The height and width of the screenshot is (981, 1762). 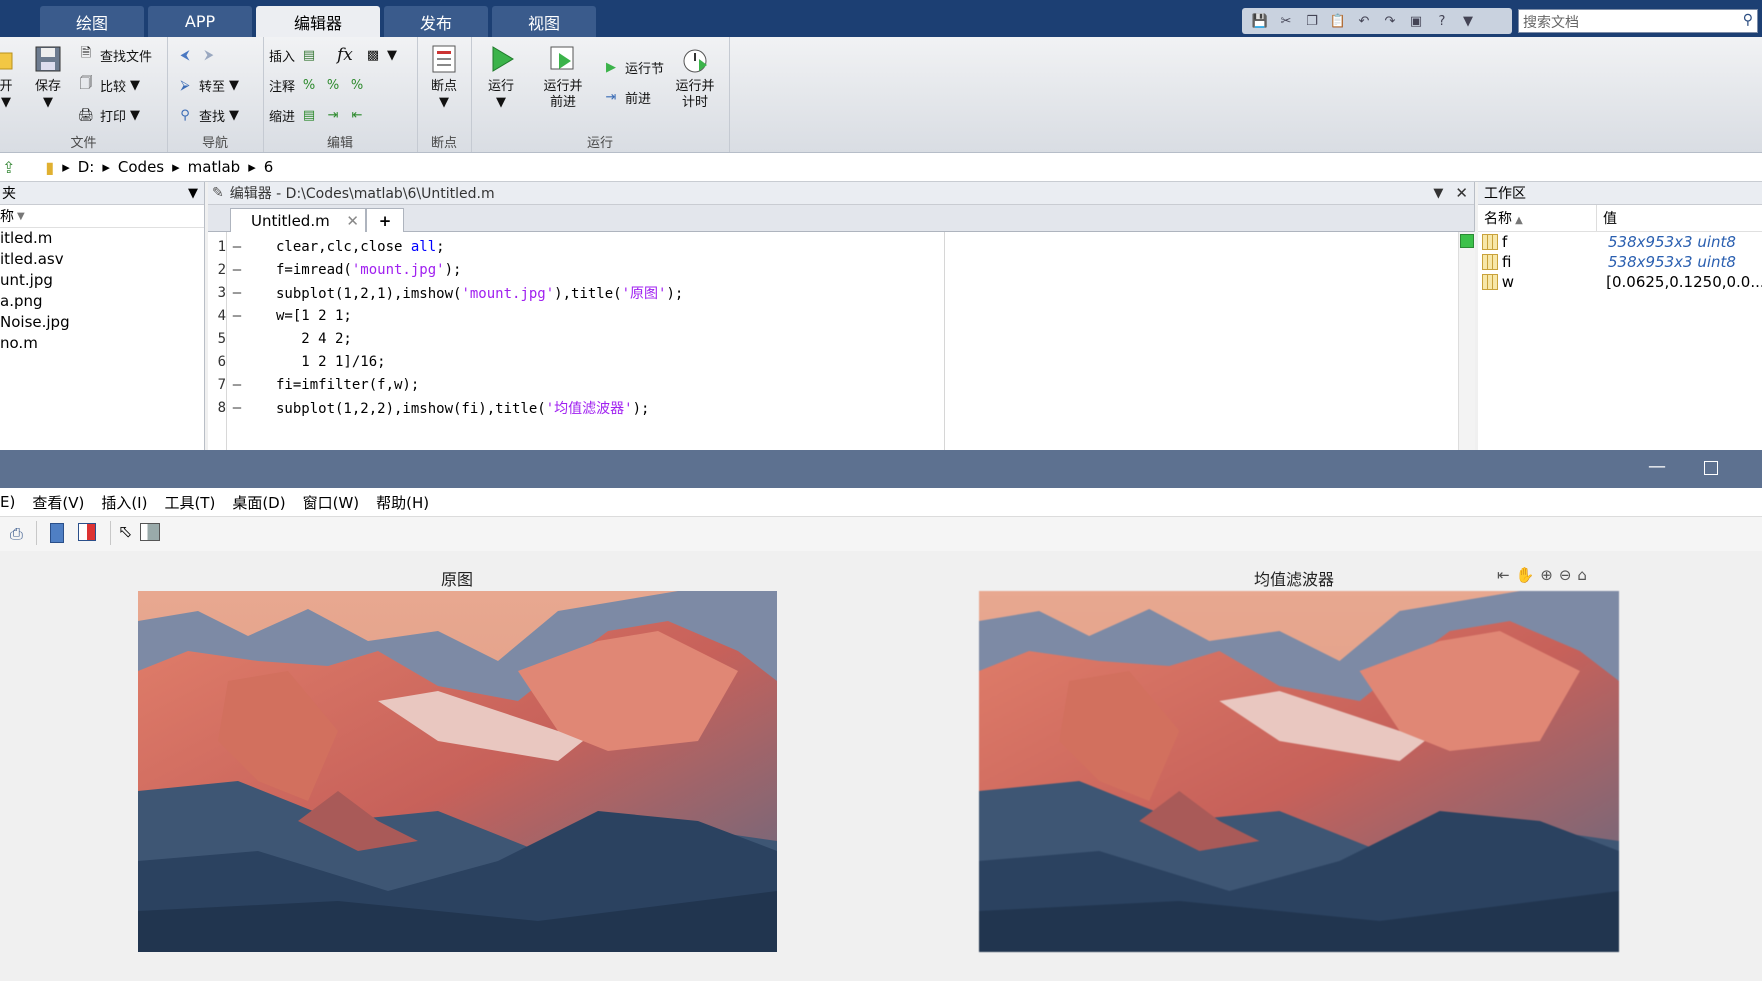 I want to click on figure-menu-item: 窗口(W), so click(x=331, y=502).